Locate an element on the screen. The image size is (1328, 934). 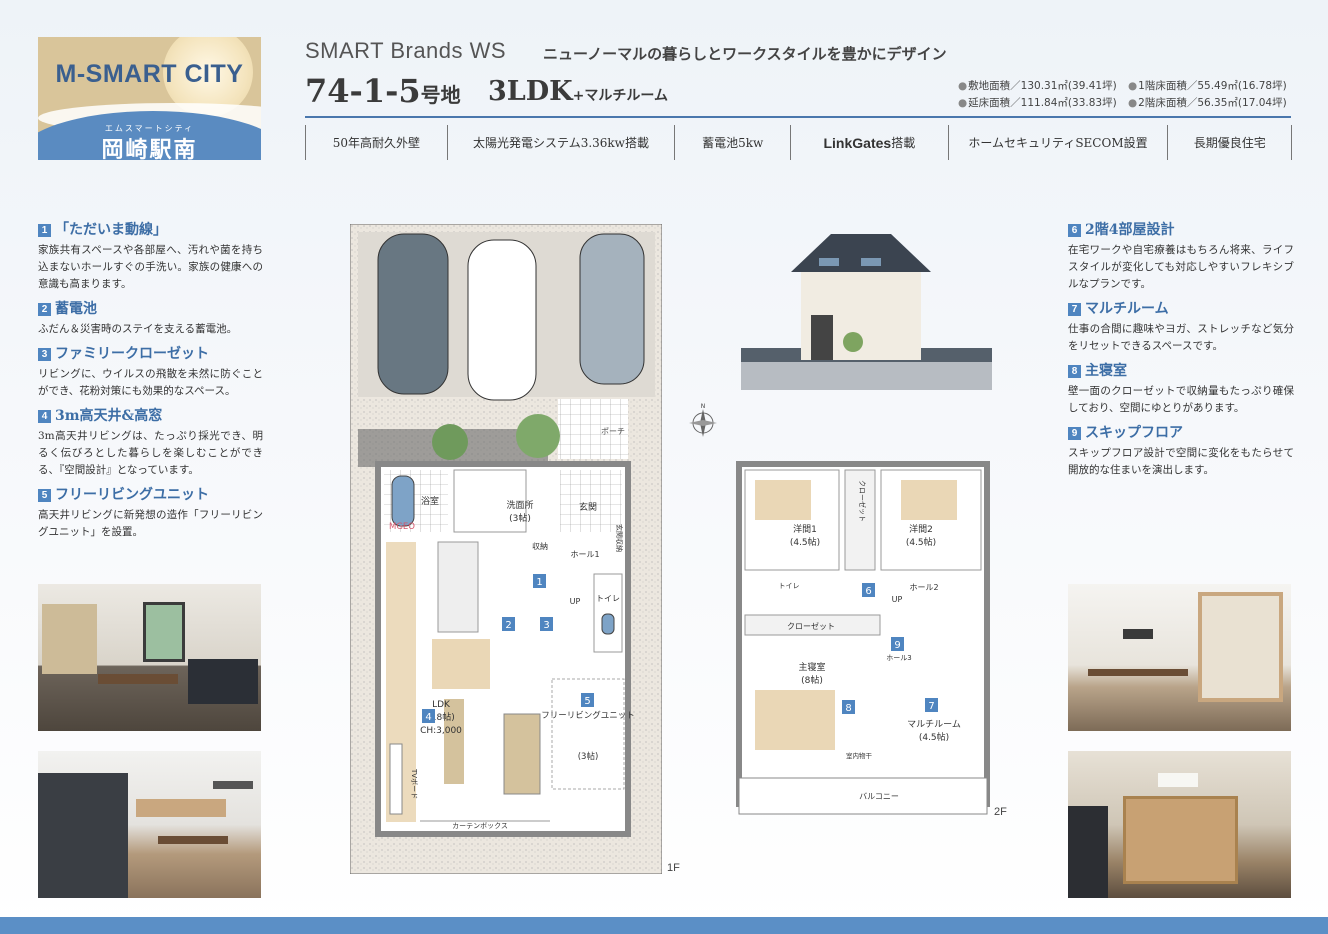
section-body: リビングに、ウイルスの飛散を未然に防ぐことができ、花粉対策にも効果的なスペース。 is located at coordinates (150, 382).